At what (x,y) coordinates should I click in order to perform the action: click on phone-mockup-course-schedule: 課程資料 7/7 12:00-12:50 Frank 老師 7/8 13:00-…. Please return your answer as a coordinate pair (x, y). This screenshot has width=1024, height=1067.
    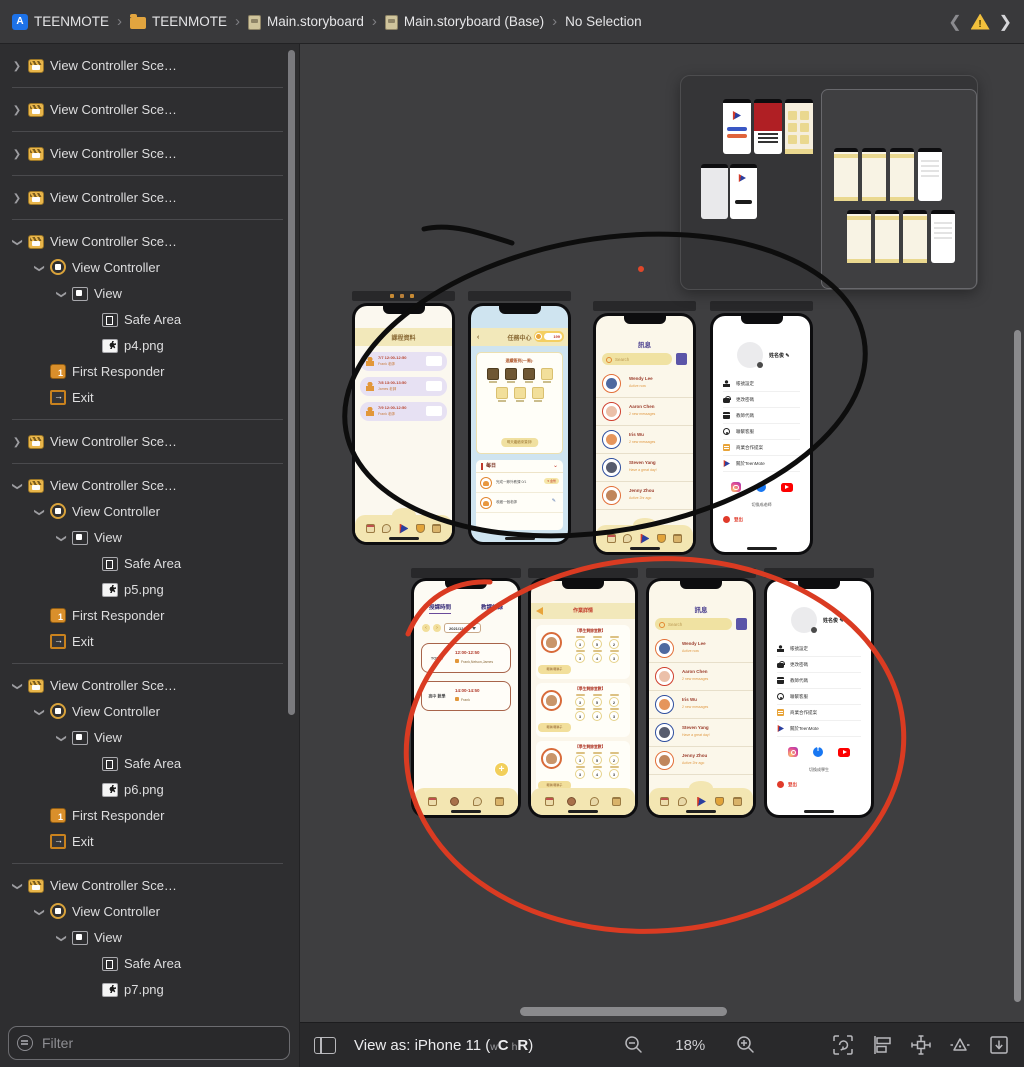
    Looking at the image, I should click on (403, 424).